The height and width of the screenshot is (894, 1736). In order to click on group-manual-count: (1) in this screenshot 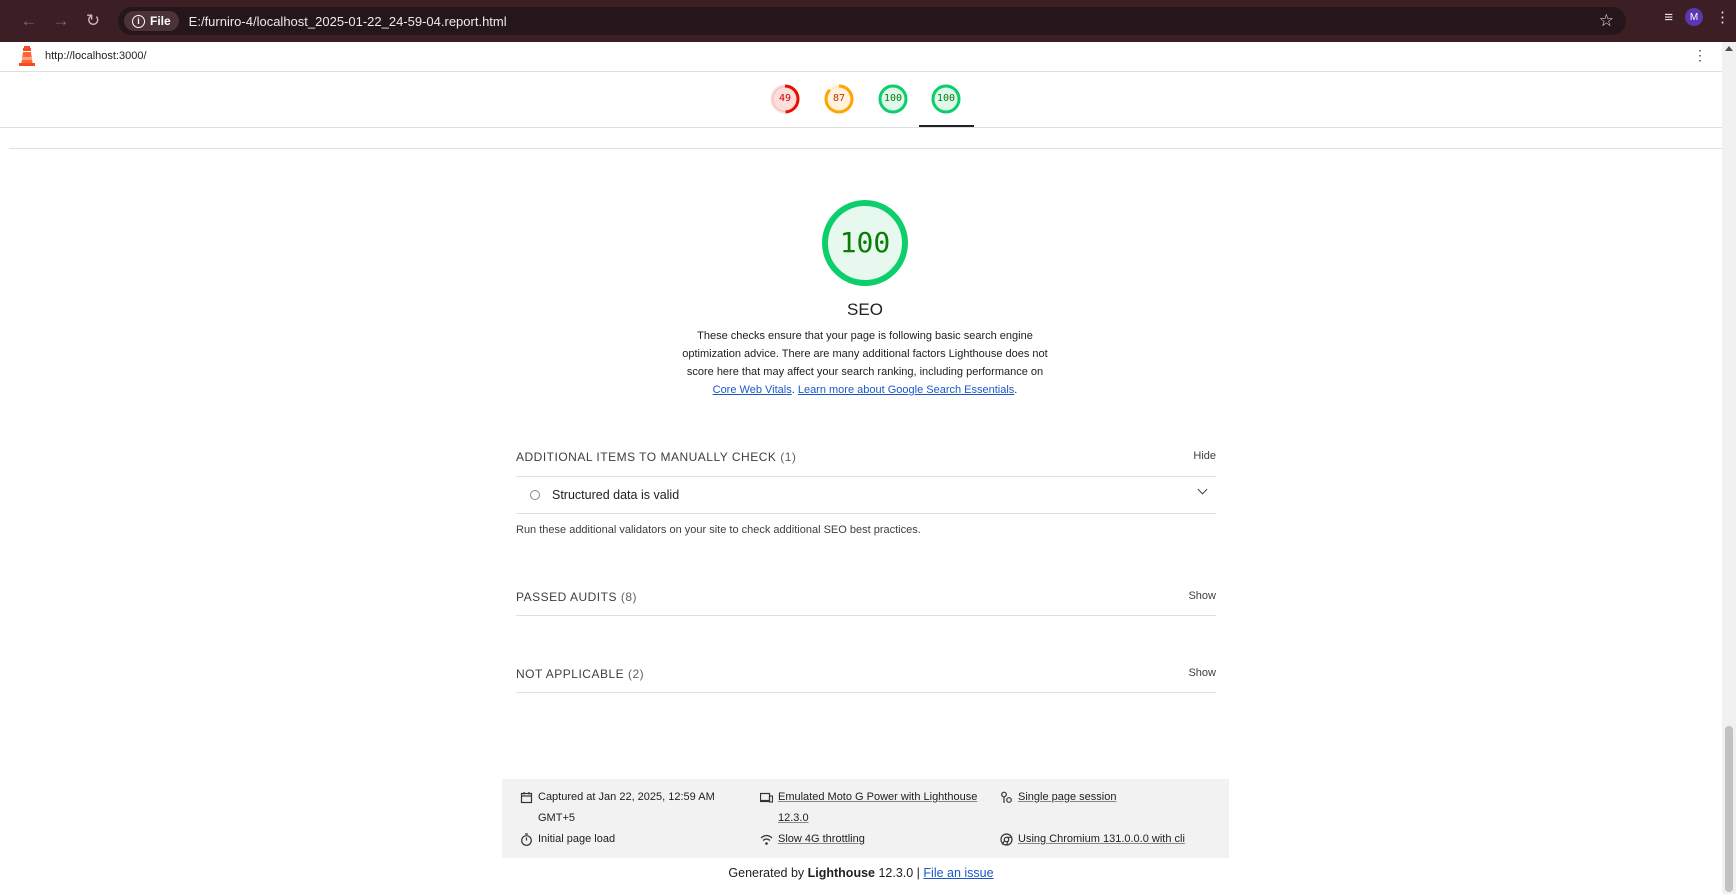, I will do `click(788, 457)`.